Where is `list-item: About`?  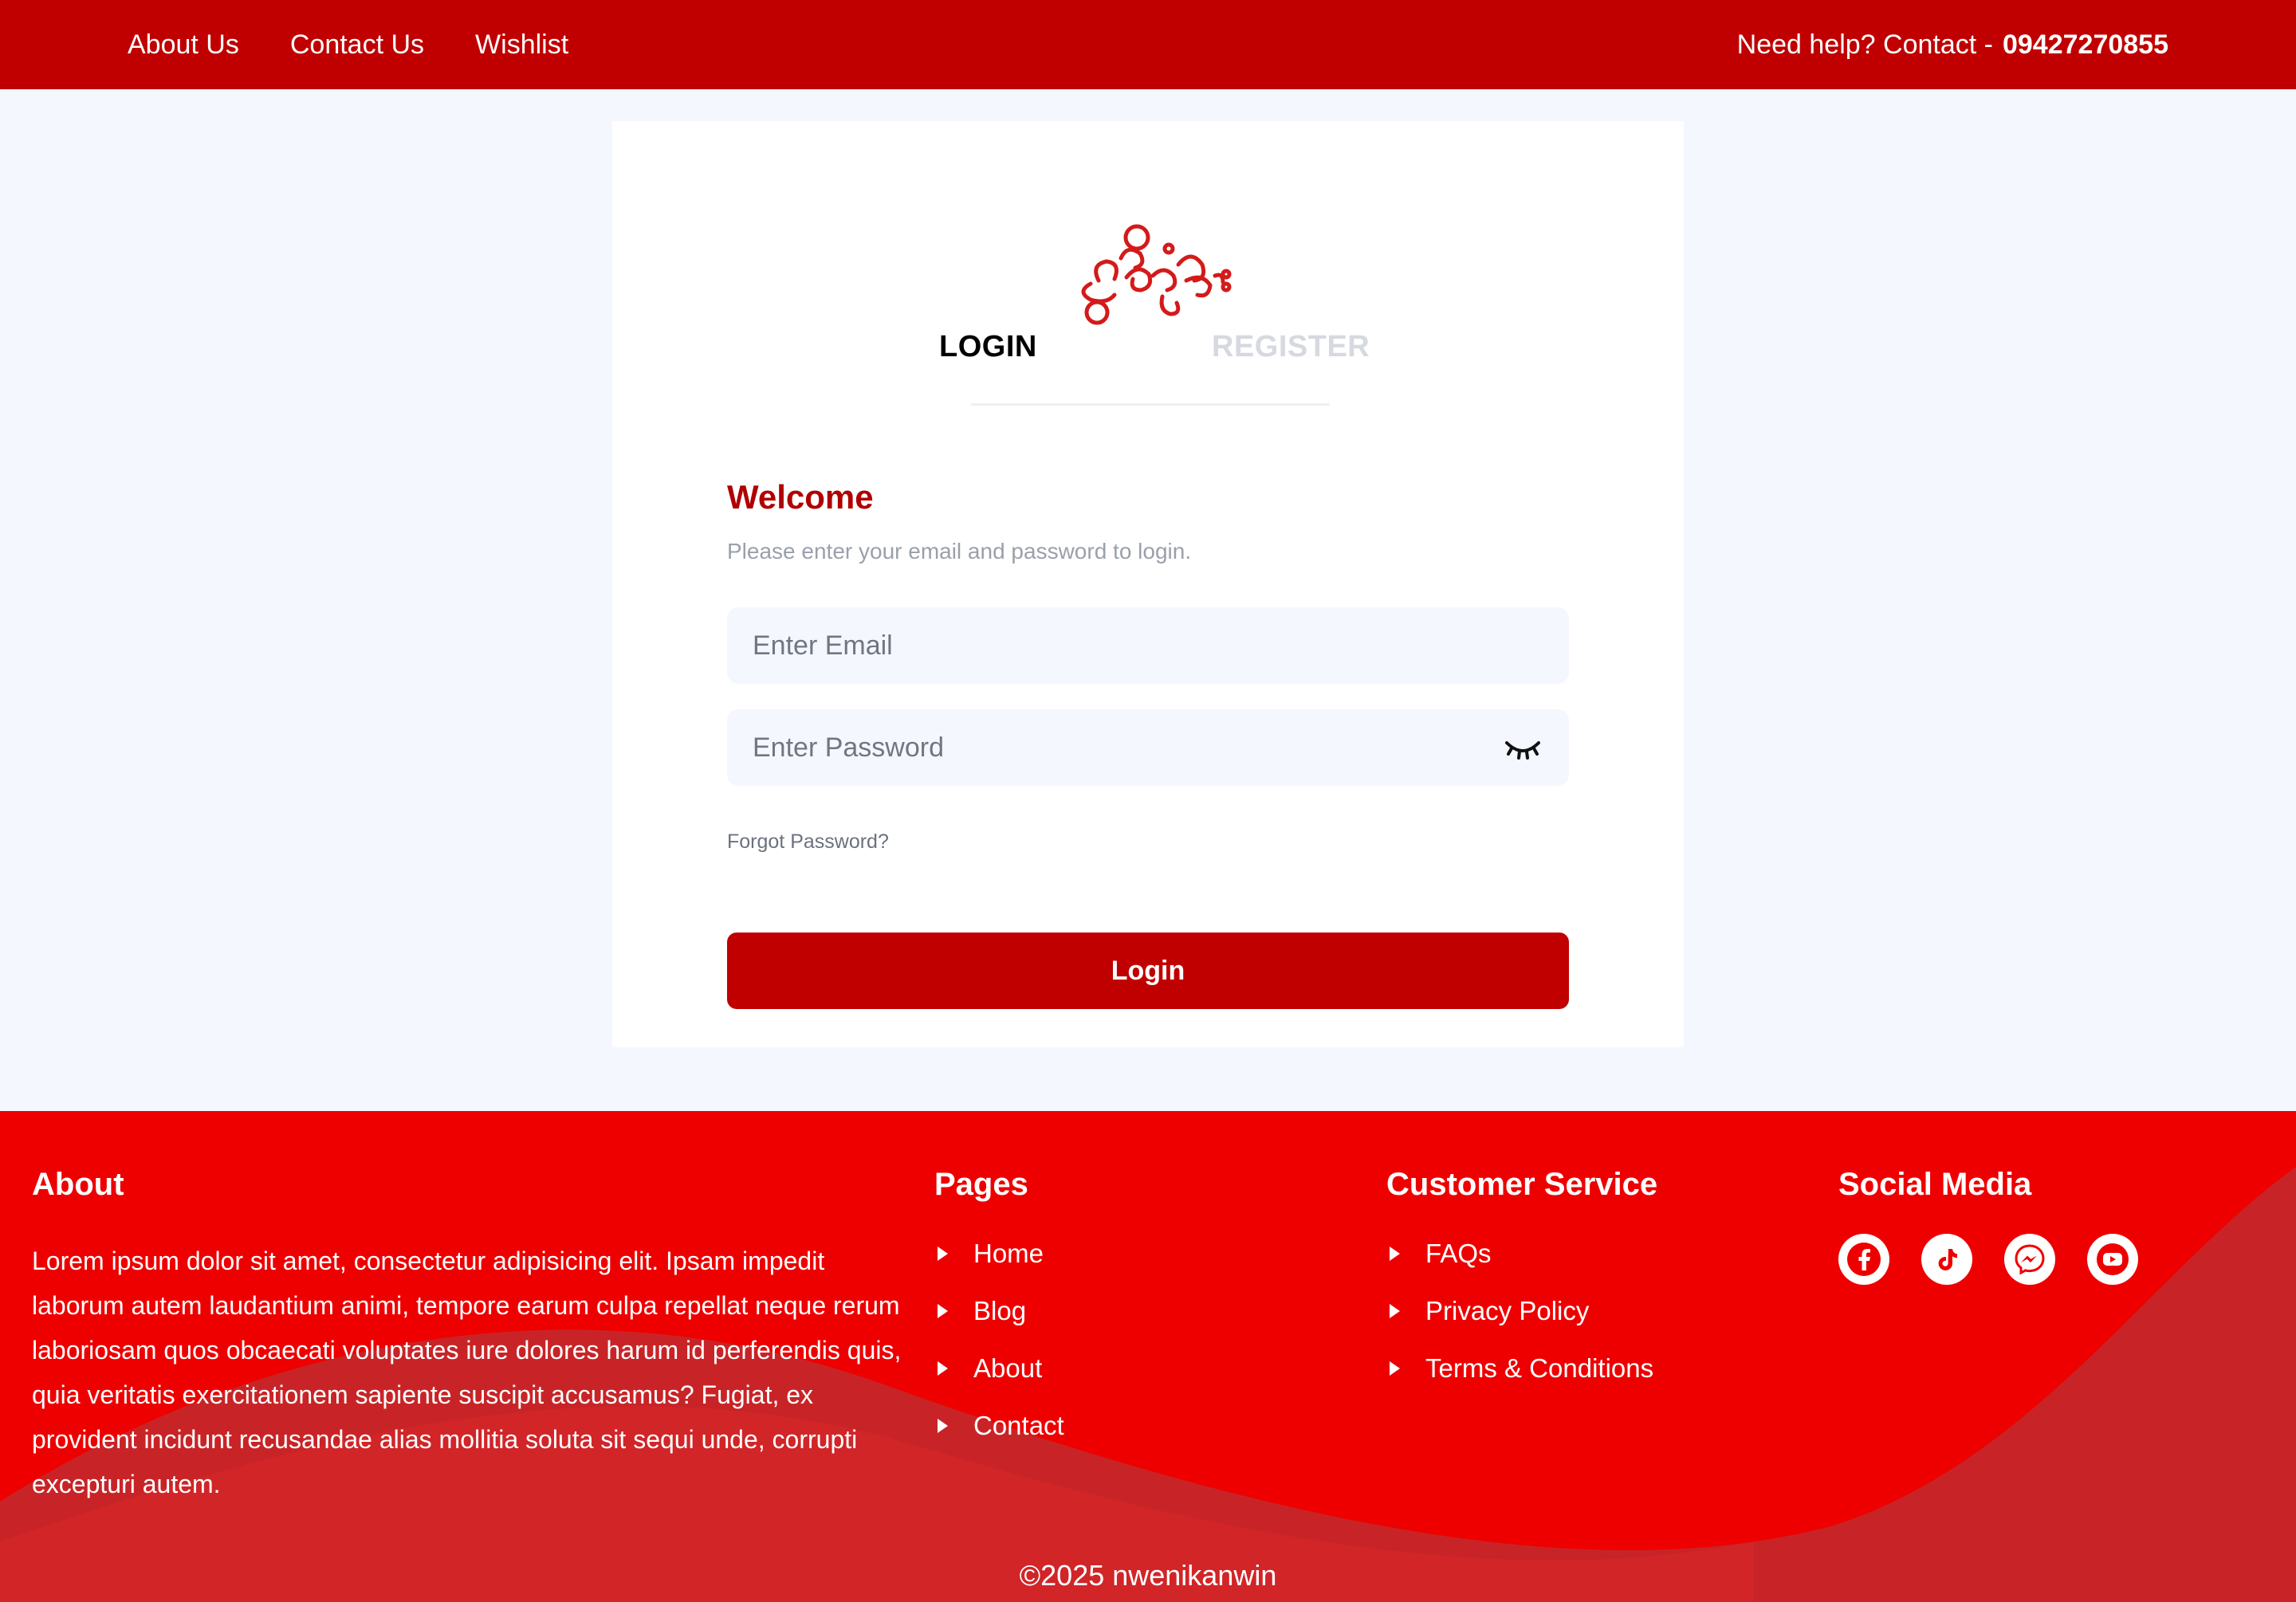
list-item: About is located at coordinates (999, 1382).